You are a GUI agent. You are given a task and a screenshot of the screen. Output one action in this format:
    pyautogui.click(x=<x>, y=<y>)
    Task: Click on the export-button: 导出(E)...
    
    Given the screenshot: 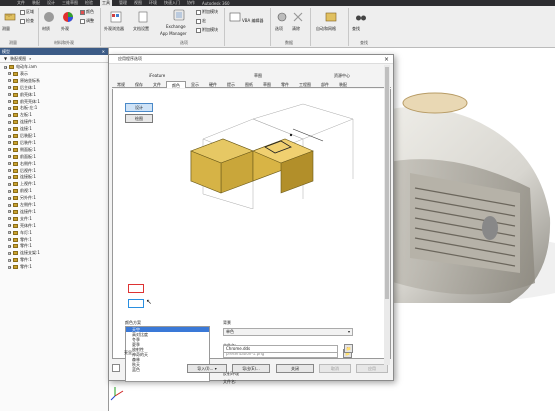 What is the action you would take?
    pyautogui.click(x=251, y=368)
    